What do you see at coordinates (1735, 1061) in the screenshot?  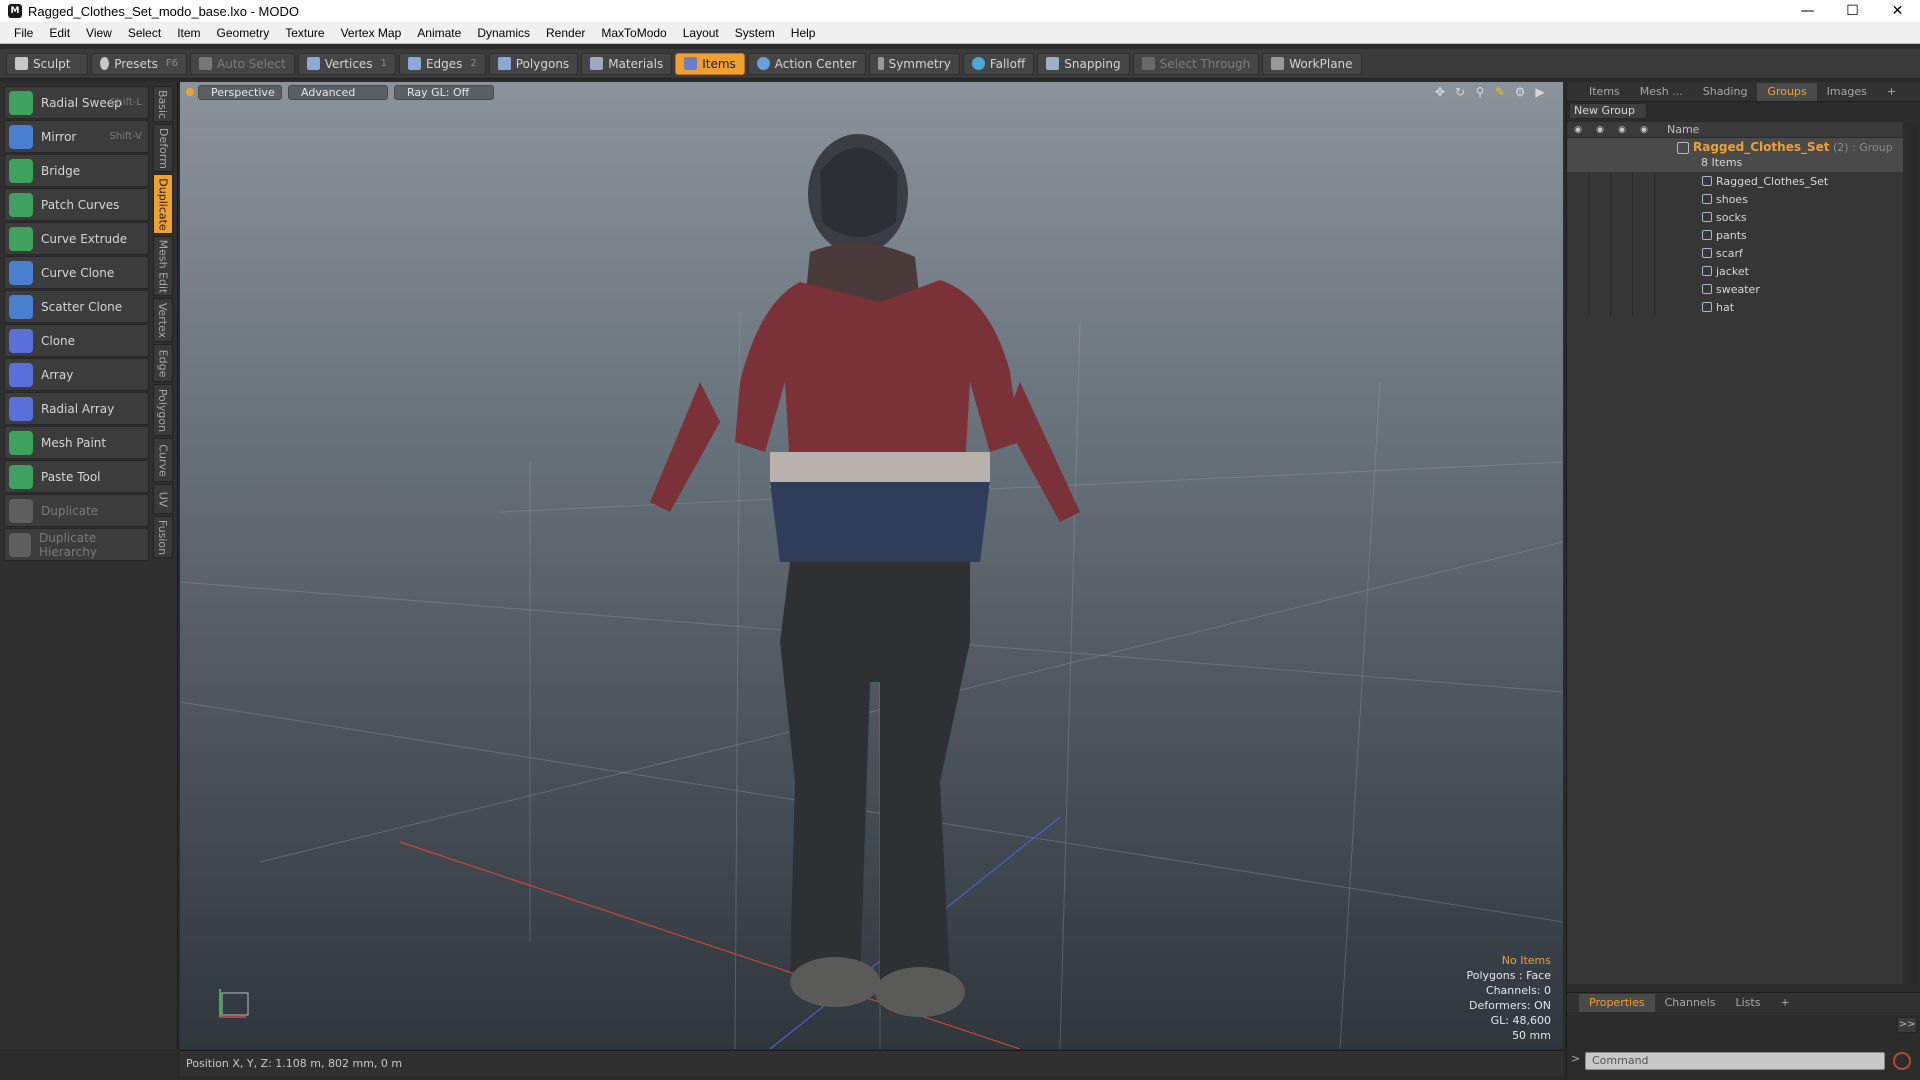 I see `command-input: Command` at bounding box center [1735, 1061].